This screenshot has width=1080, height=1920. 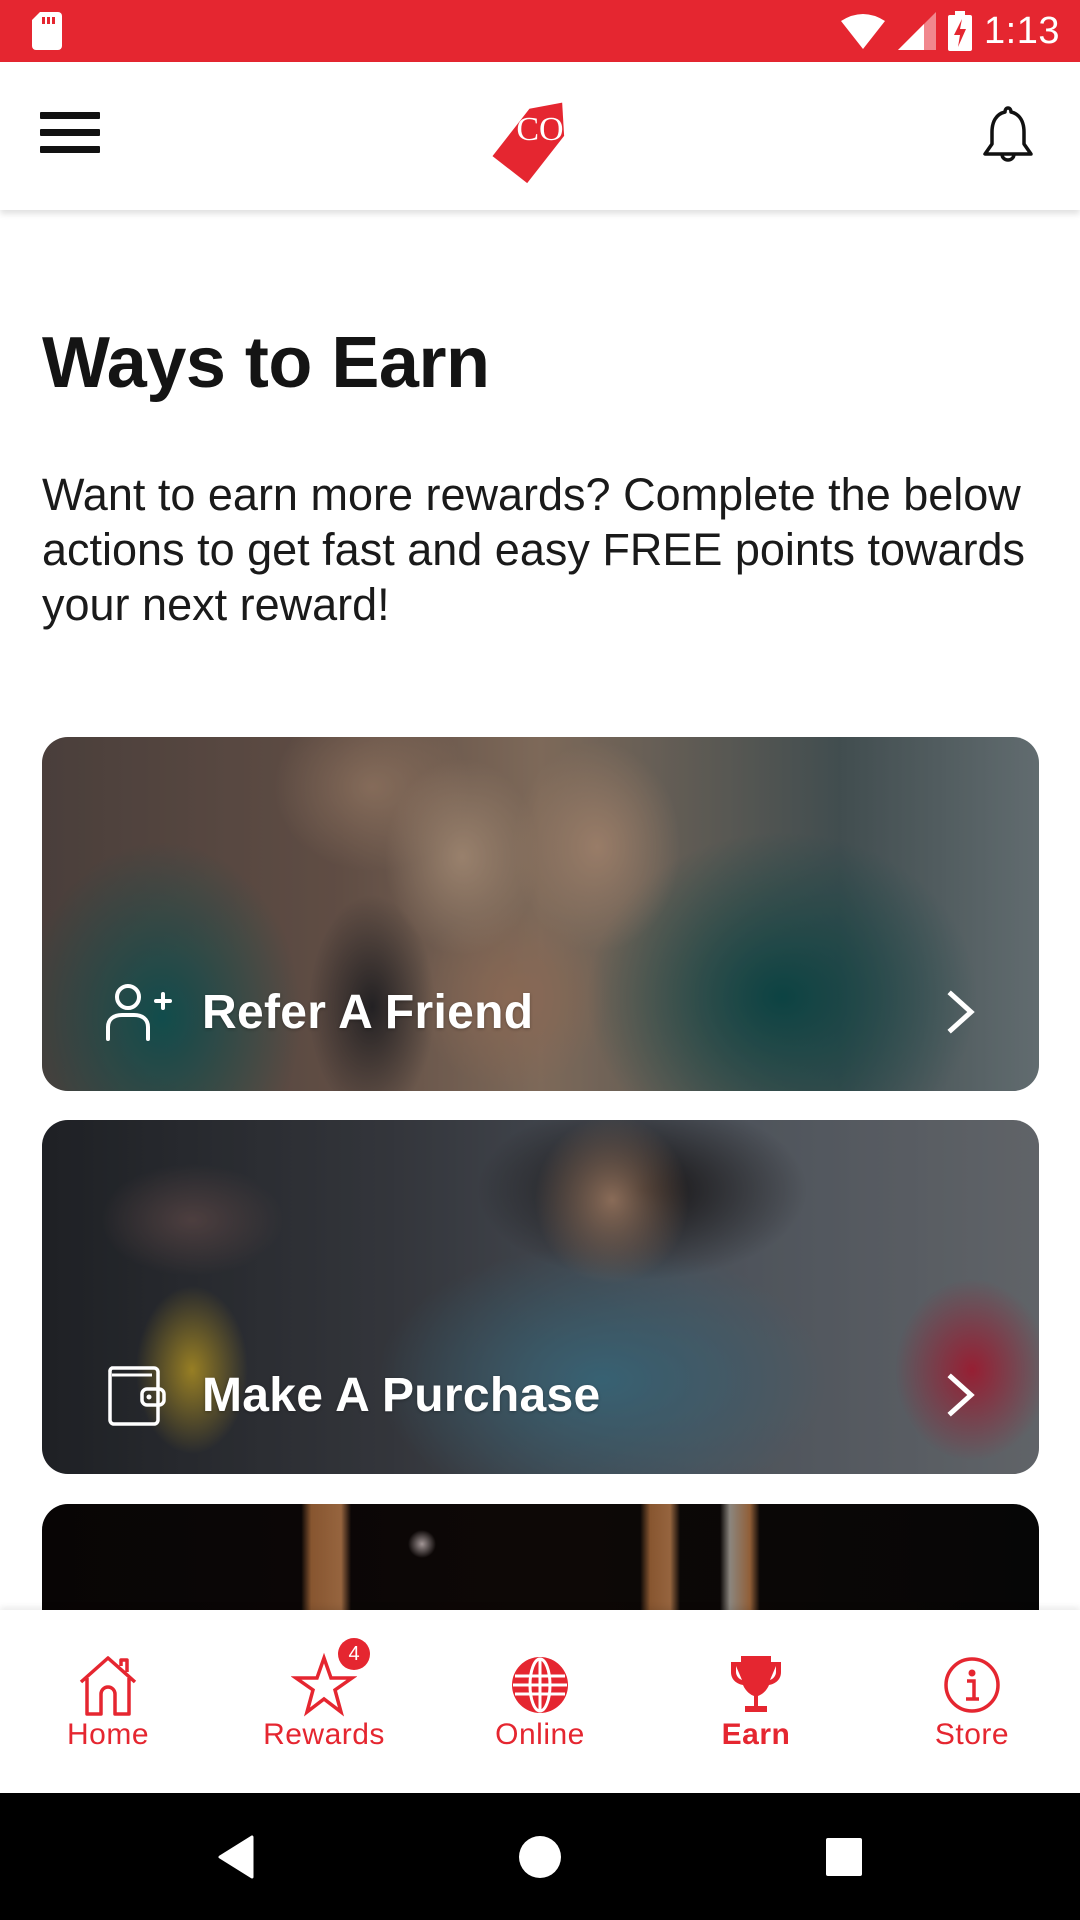 What do you see at coordinates (72, 136) in the screenshot?
I see `hamburger-menu-icon` at bounding box center [72, 136].